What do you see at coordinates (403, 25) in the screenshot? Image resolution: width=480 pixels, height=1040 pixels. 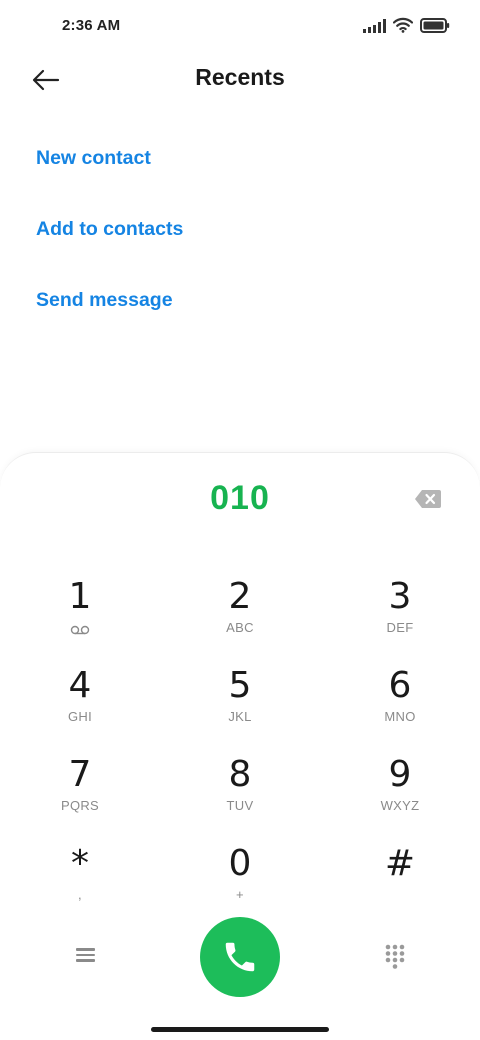 I see `wifi-icon` at bounding box center [403, 25].